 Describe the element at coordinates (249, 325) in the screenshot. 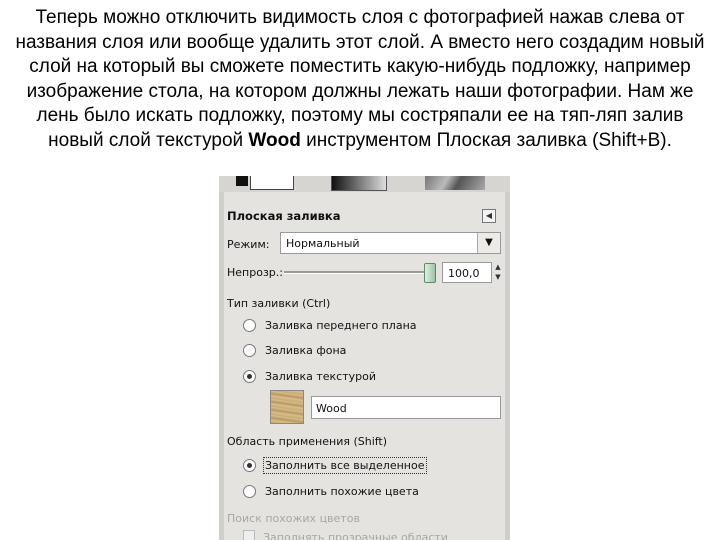

I see `radio-fg-fill` at that location.